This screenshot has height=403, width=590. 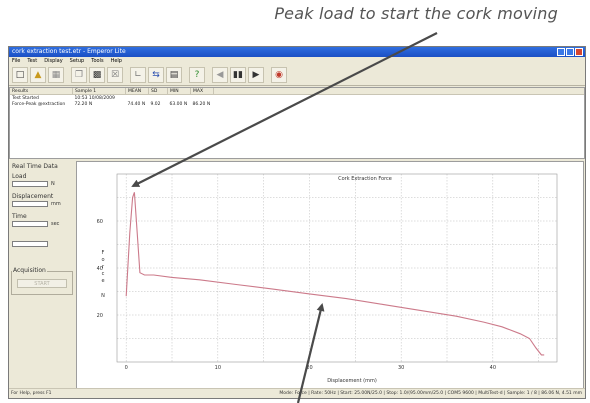 I want to click on x-axis-label: Displacement (mm), so click(x=352, y=381).